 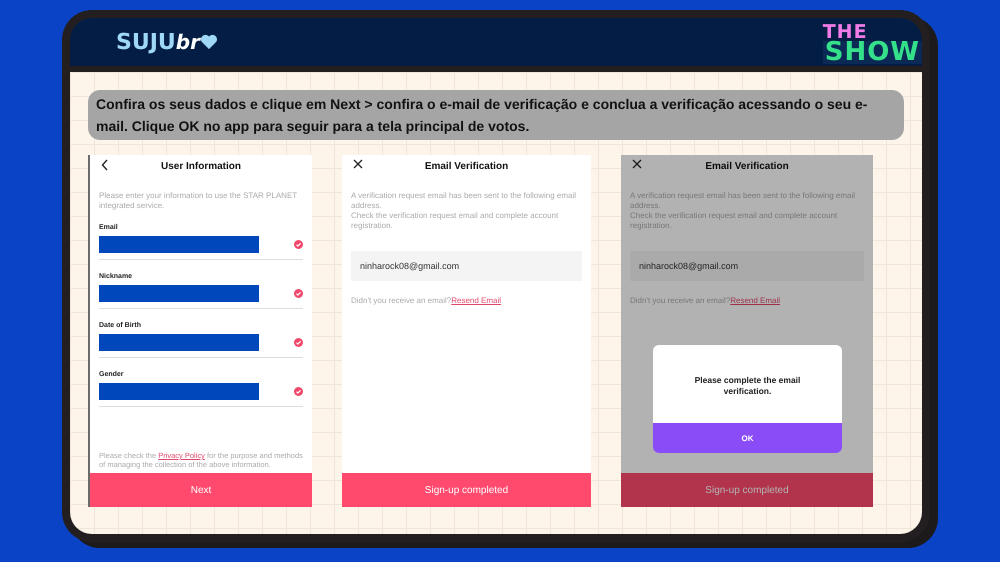 What do you see at coordinates (872, 44) in the screenshot?
I see `show-logo: THE SHOW` at bounding box center [872, 44].